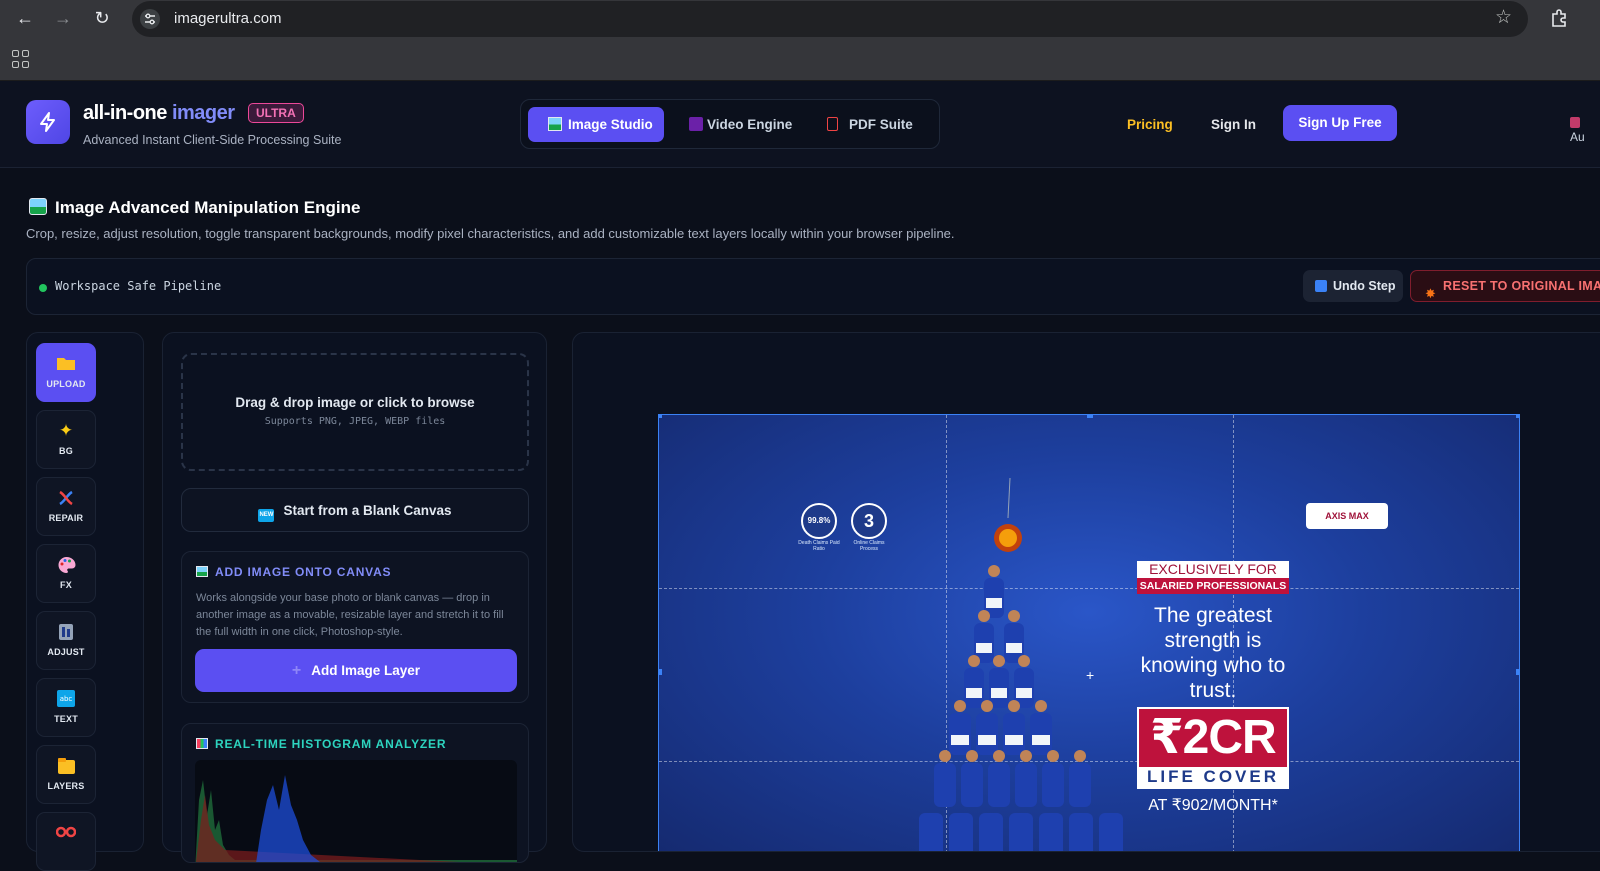  I want to click on bookmark-star-icon: ☆, so click(1503, 17).